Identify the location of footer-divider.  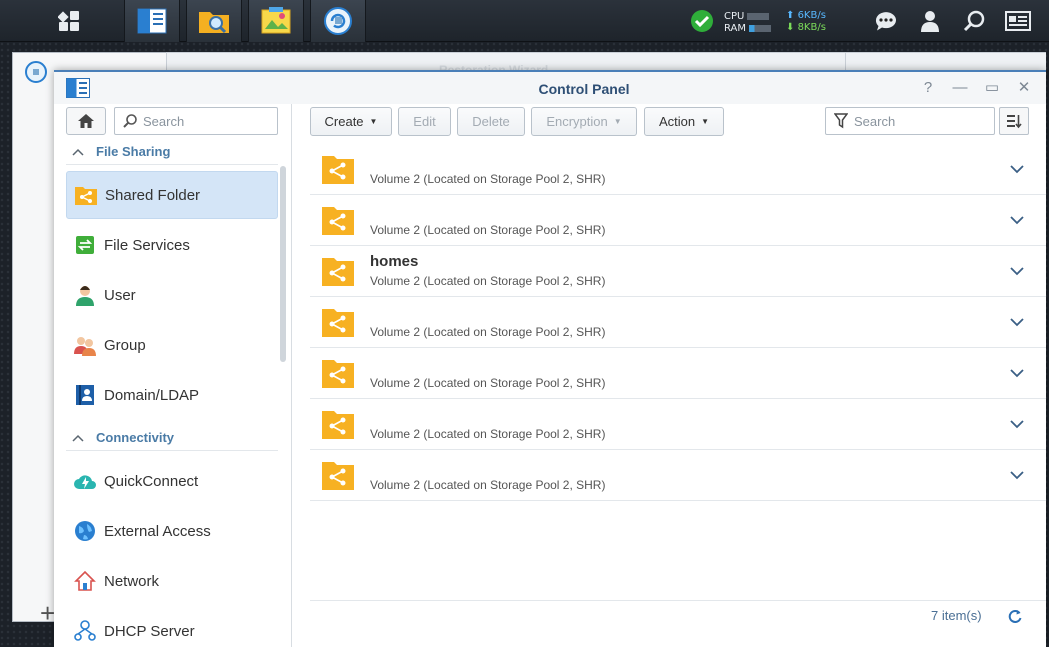
(678, 600).